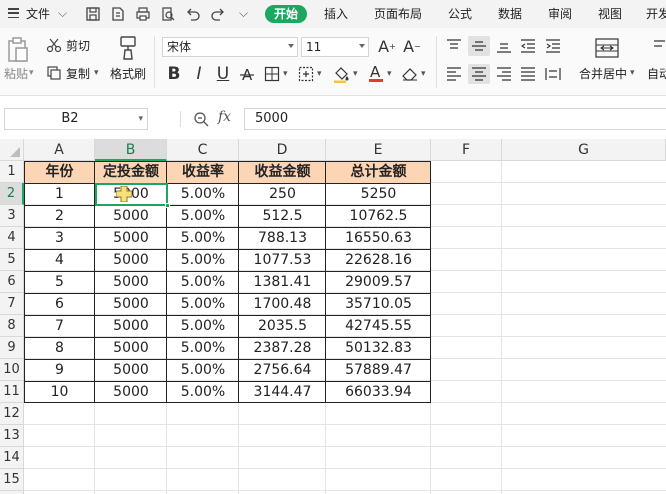 Image resolution: width=666 pixels, height=494 pixels. What do you see at coordinates (584, 150) in the screenshot?
I see `column-header-g: G` at bounding box center [584, 150].